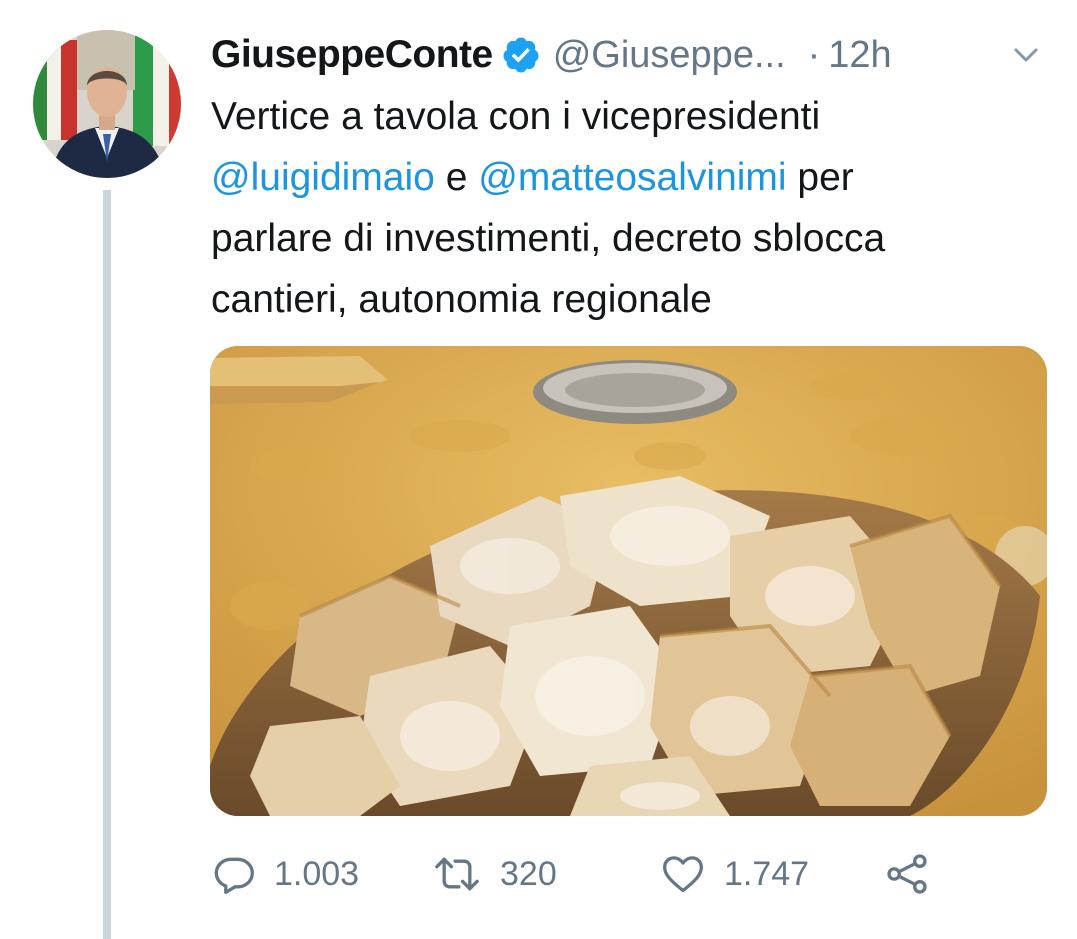 The width and height of the screenshot is (1077, 939). What do you see at coordinates (612, 874) in the screenshot?
I see `action-bar: 1.003 320 1.747` at bounding box center [612, 874].